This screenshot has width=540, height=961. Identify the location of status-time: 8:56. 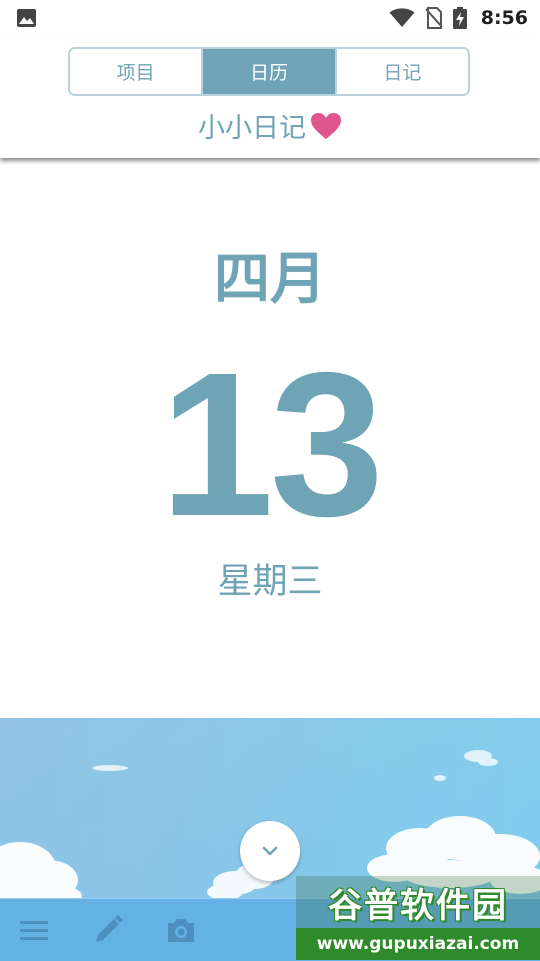
(504, 18).